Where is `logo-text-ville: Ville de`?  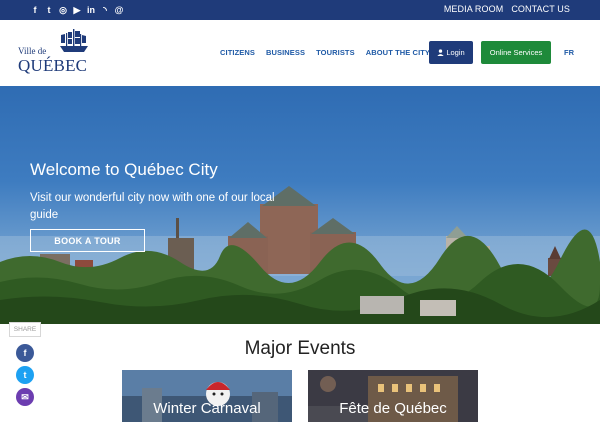 logo-text-ville: Ville de is located at coordinates (32, 51).